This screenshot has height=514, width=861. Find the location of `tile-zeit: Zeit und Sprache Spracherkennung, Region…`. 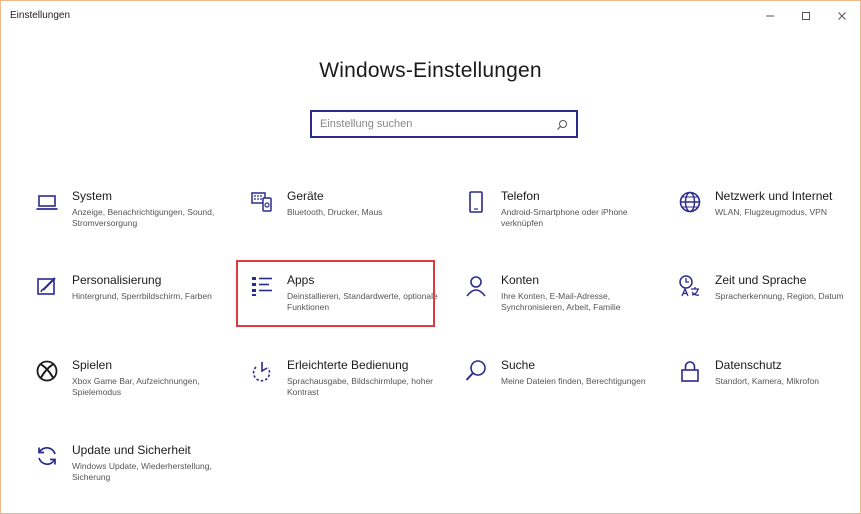

tile-zeit: Zeit und Sprache Spracherkennung, Region… is located at coordinates (769, 303).